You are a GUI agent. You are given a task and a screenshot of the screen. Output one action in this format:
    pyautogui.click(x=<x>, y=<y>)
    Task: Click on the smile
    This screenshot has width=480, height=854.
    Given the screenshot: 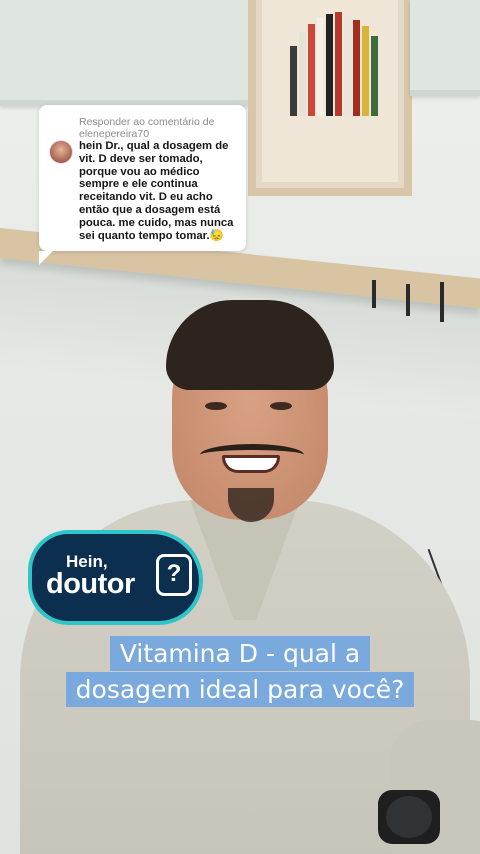 What is the action you would take?
    pyautogui.click(x=251, y=464)
    